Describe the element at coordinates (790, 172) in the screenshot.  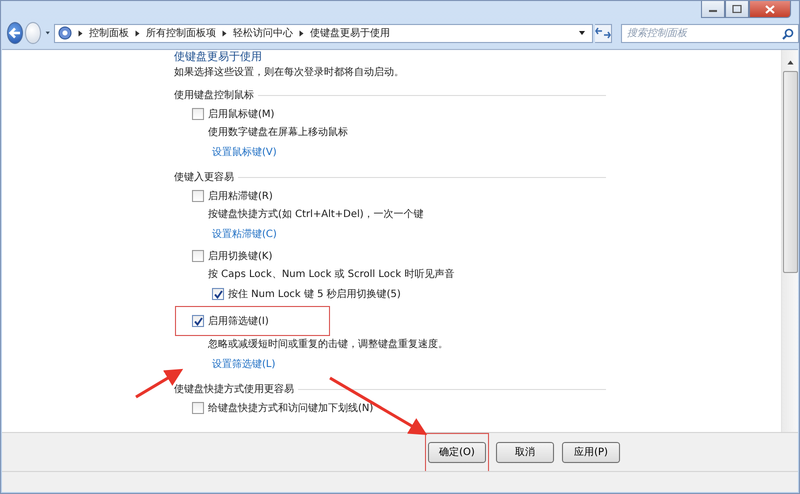
I see `scroll-thumb` at that location.